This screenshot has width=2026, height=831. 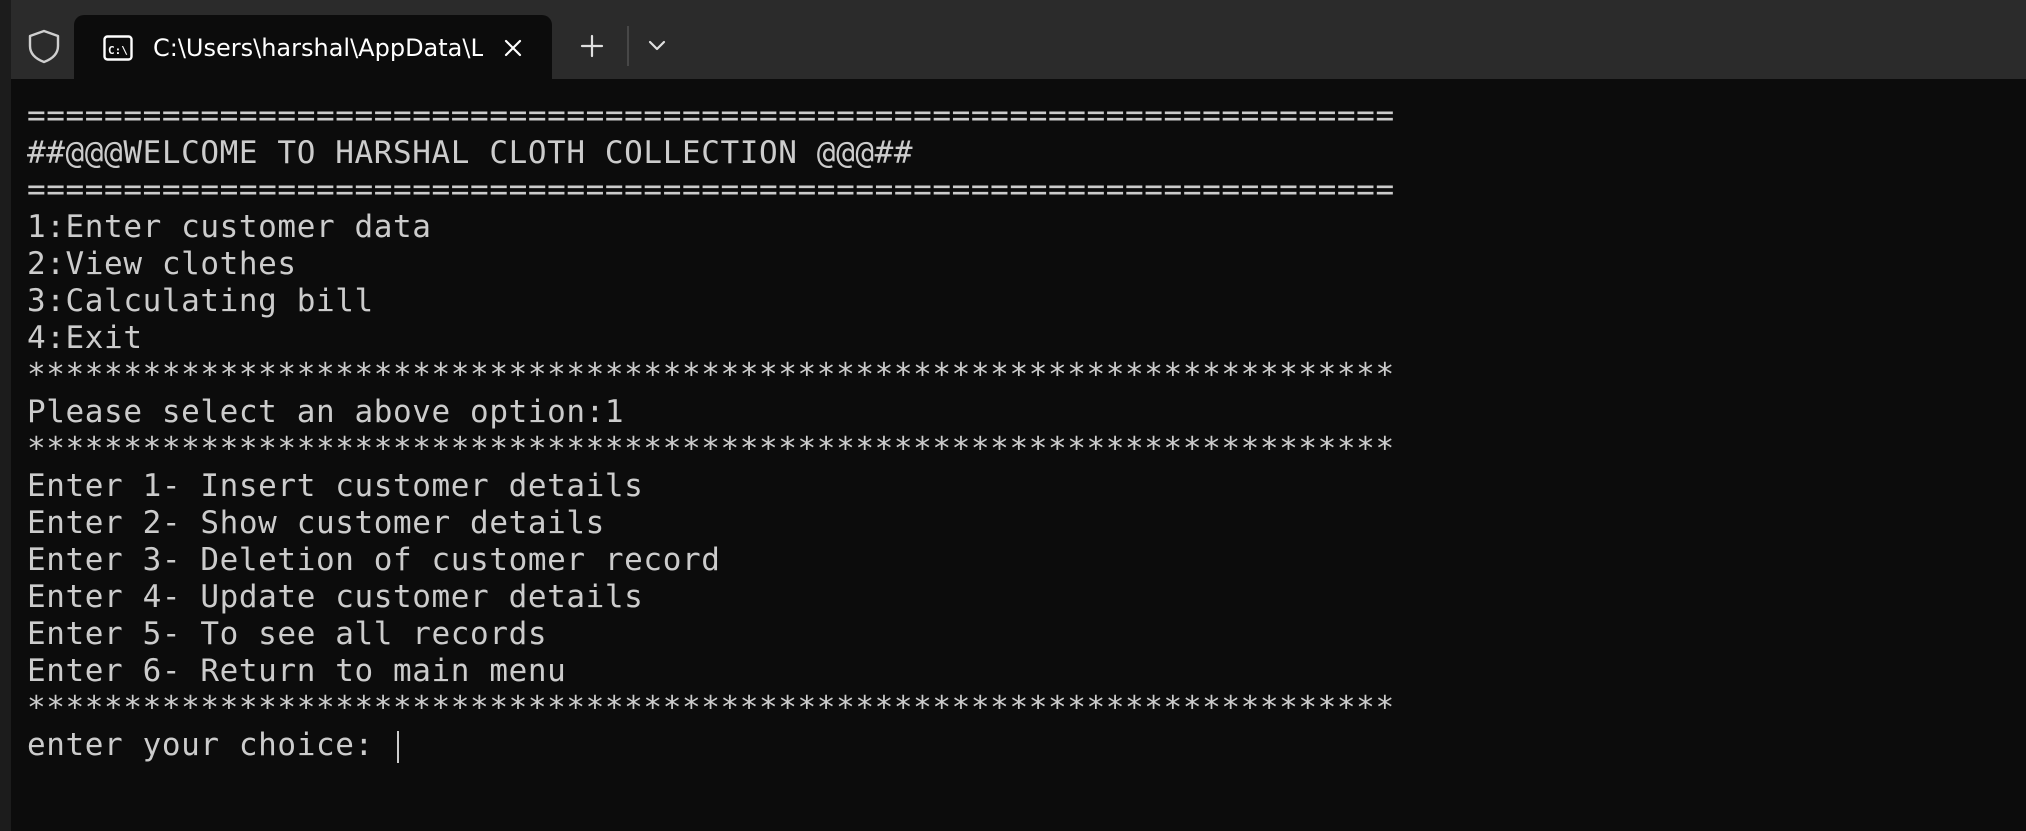 What do you see at coordinates (287, 634) in the screenshot?
I see `terminal-line: Enter 5- To see all records` at bounding box center [287, 634].